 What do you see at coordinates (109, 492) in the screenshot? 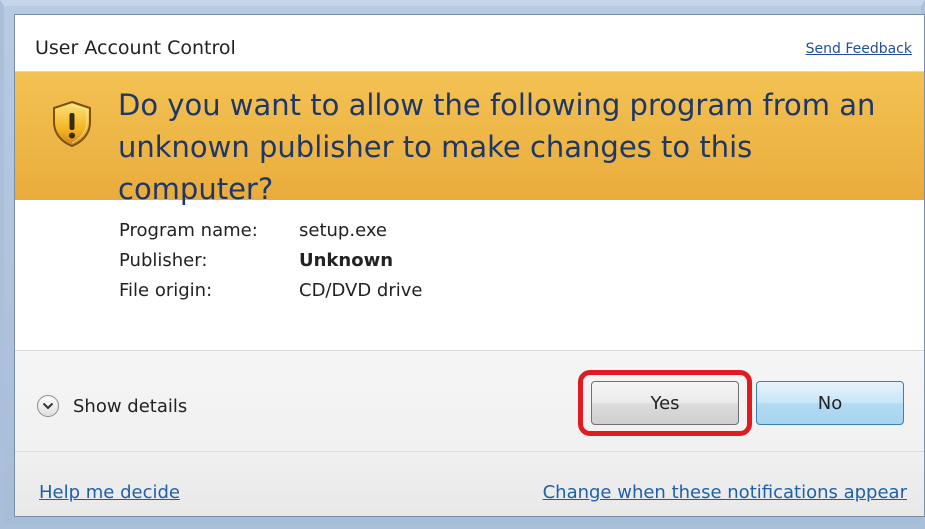
I see `help-me-decide-link: Help me decide` at bounding box center [109, 492].